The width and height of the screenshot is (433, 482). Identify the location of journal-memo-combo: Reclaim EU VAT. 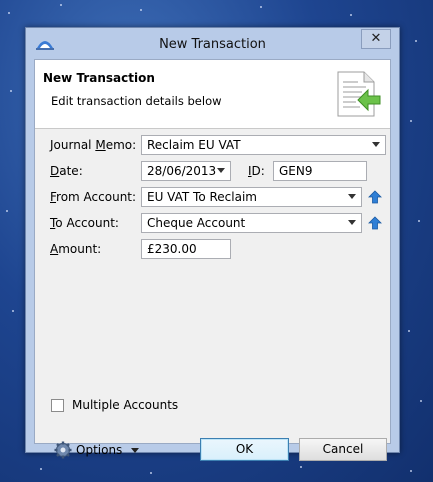
(263, 145).